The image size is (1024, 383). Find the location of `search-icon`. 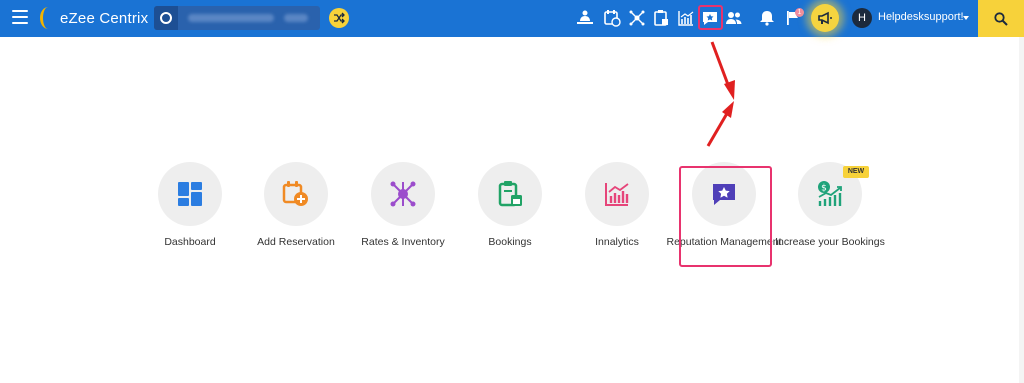

search-icon is located at coordinates (1001, 18).